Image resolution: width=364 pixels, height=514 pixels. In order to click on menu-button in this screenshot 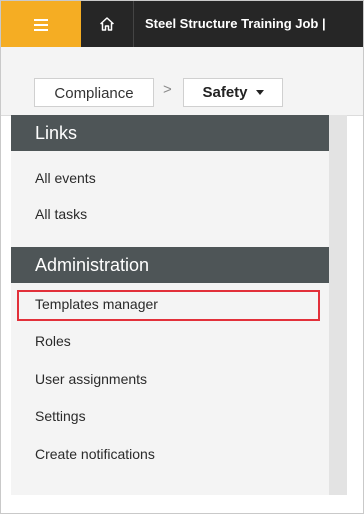, I will do `click(41, 24)`.